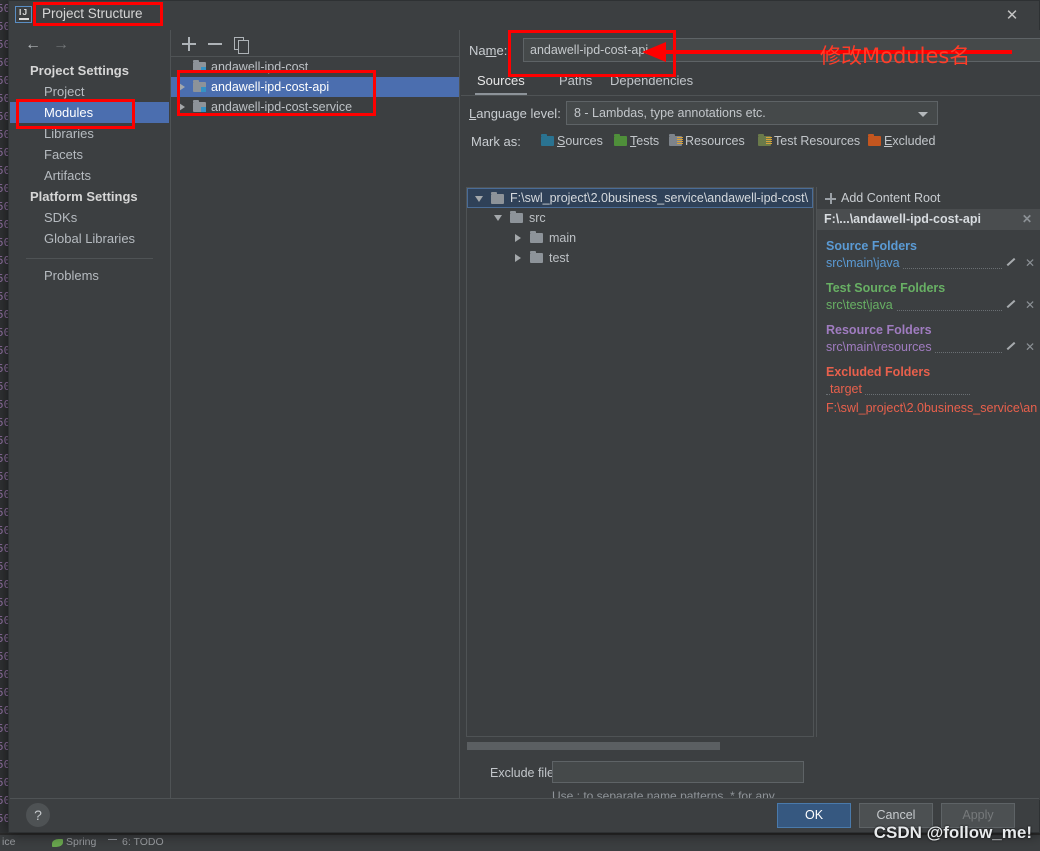 Image resolution: width=1040 pixels, height=851 pixels. Describe the element at coordinates (636, 141) in the screenshot. I see `mark-as-tests: Tests` at that location.